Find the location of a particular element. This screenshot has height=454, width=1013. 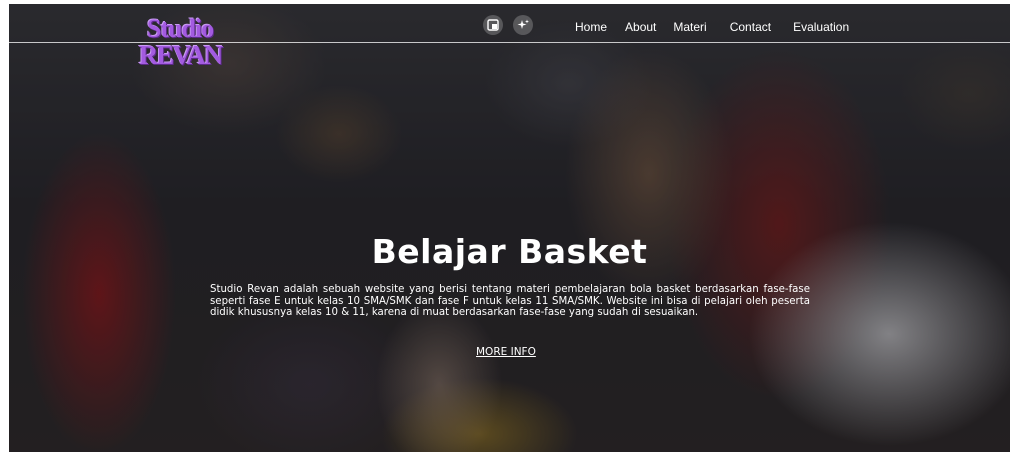

hero-title: Belajar Basket is located at coordinates (509, 251).